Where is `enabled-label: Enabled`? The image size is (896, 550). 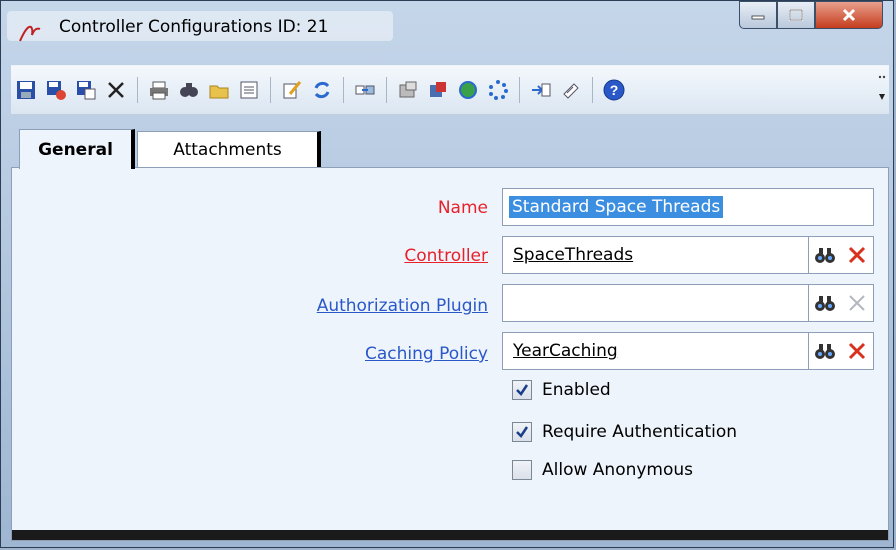
enabled-label: Enabled is located at coordinates (576, 390).